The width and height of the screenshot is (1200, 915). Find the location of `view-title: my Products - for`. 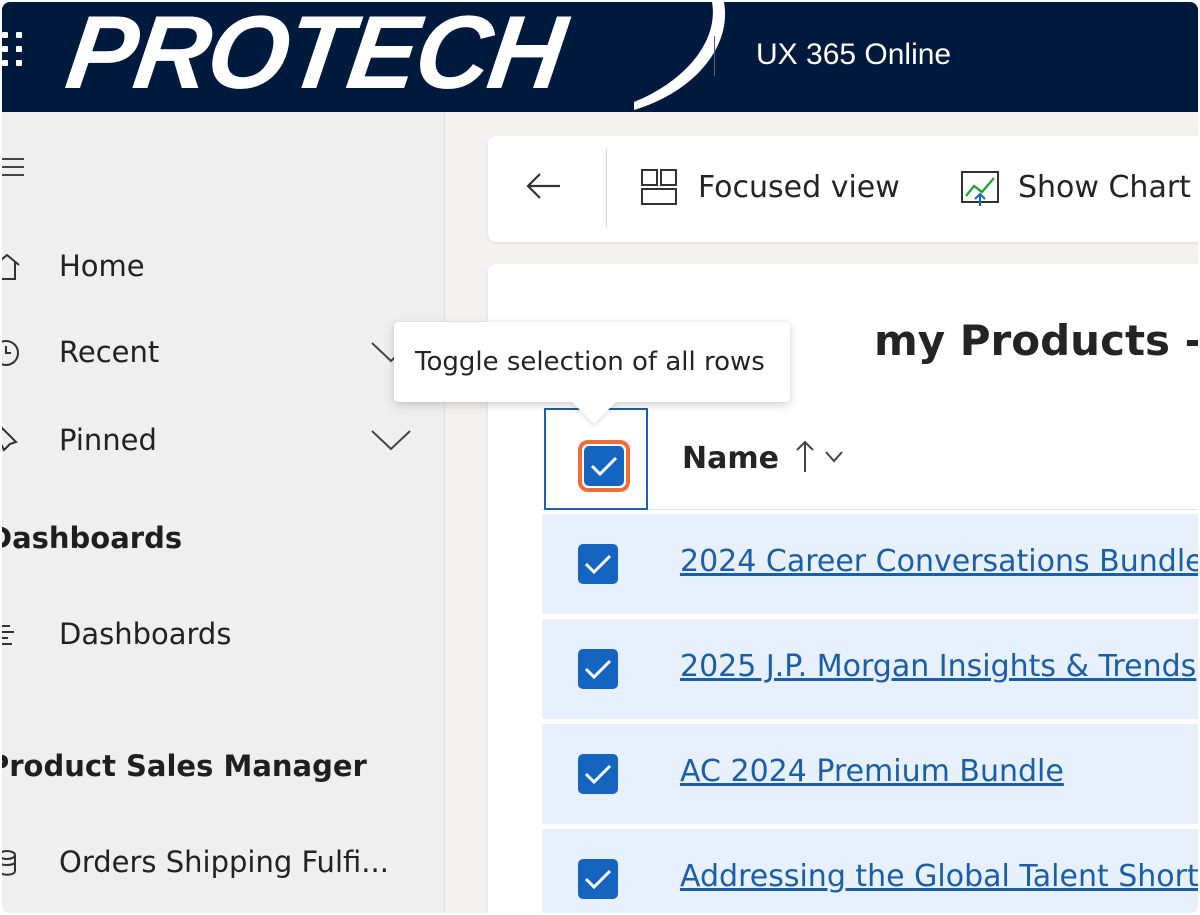

view-title: my Products - for is located at coordinates (1036, 341).